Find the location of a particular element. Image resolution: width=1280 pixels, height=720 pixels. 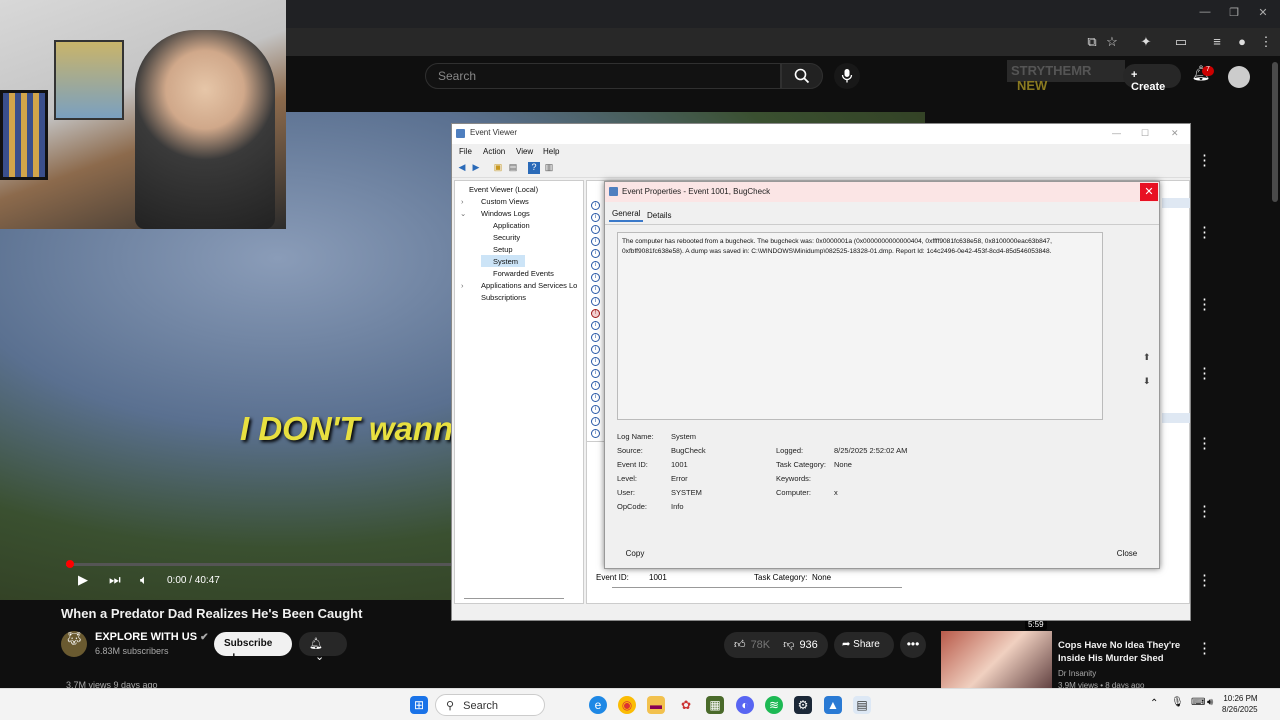

more-actions-icon: ••• is located at coordinates (913, 645).